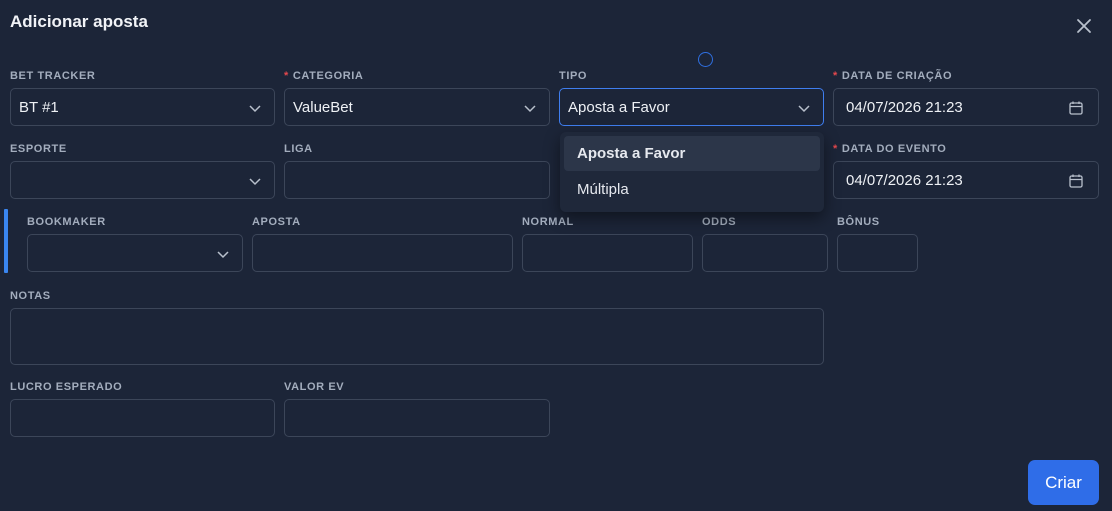 The image size is (1112, 511). What do you see at coordinates (30, 296) in the screenshot?
I see `notas-label: NOTAS` at bounding box center [30, 296].